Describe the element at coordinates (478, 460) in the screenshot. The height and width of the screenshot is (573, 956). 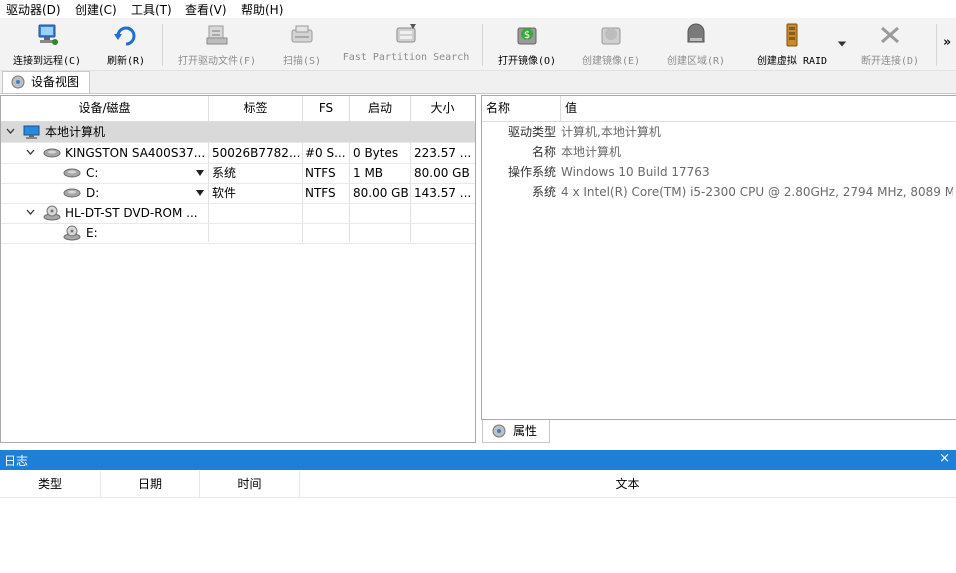
I see `log-panel-titlebar: 日志 ×` at that location.